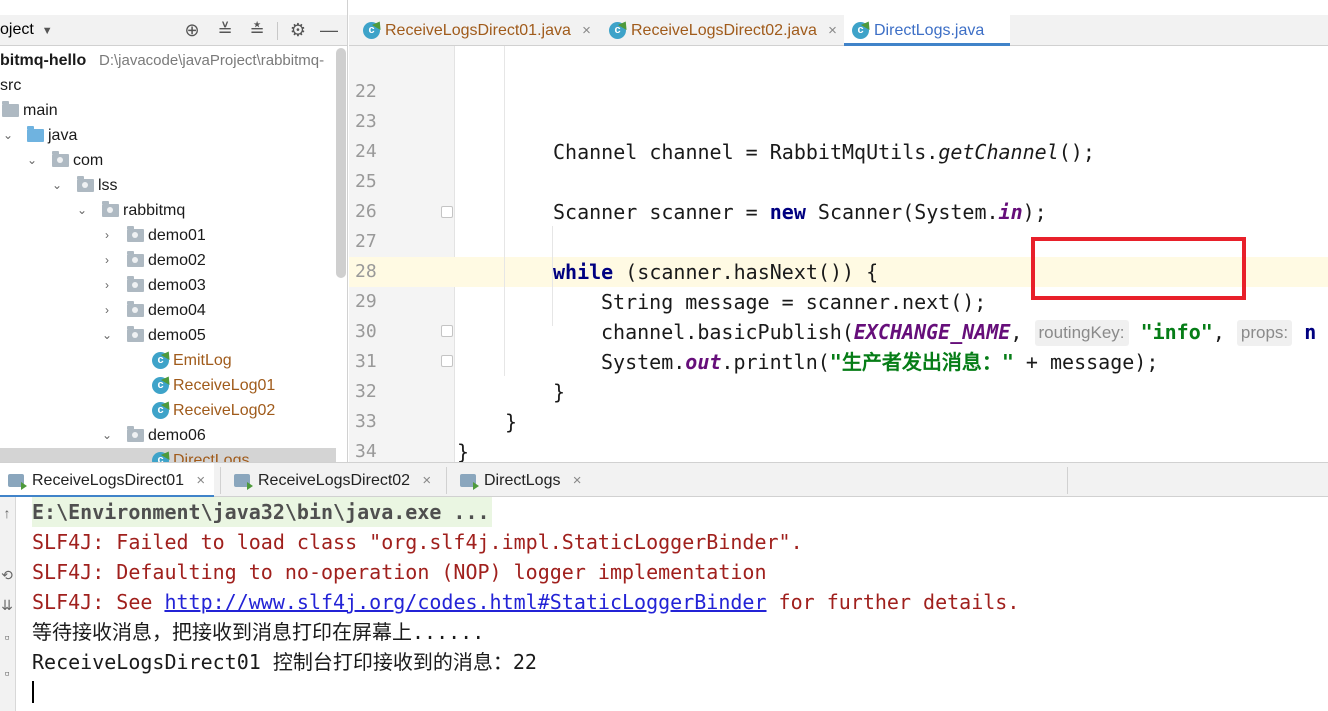 The height and width of the screenshot is (711, 1328). Describe the element at coordinates (7, 673) in the screenshot. I see `clear-icon: ▫` at that location.